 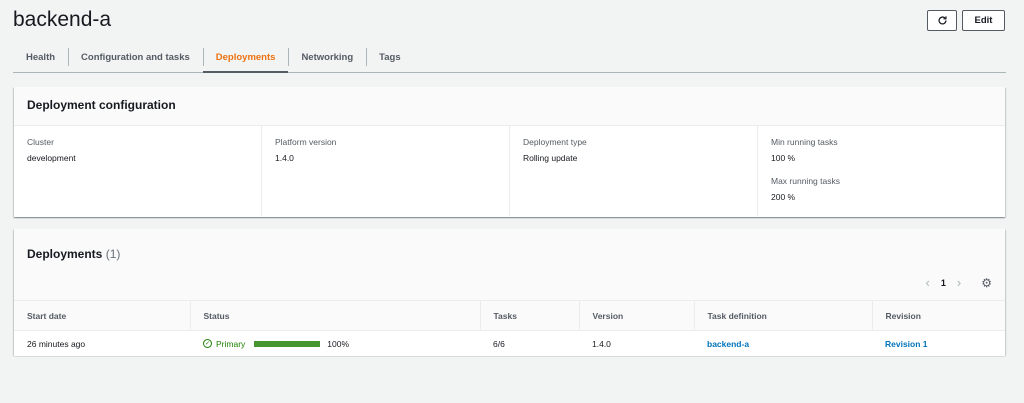 I want to click on tab-deployments: Deployments, so click(x=245, y=58).